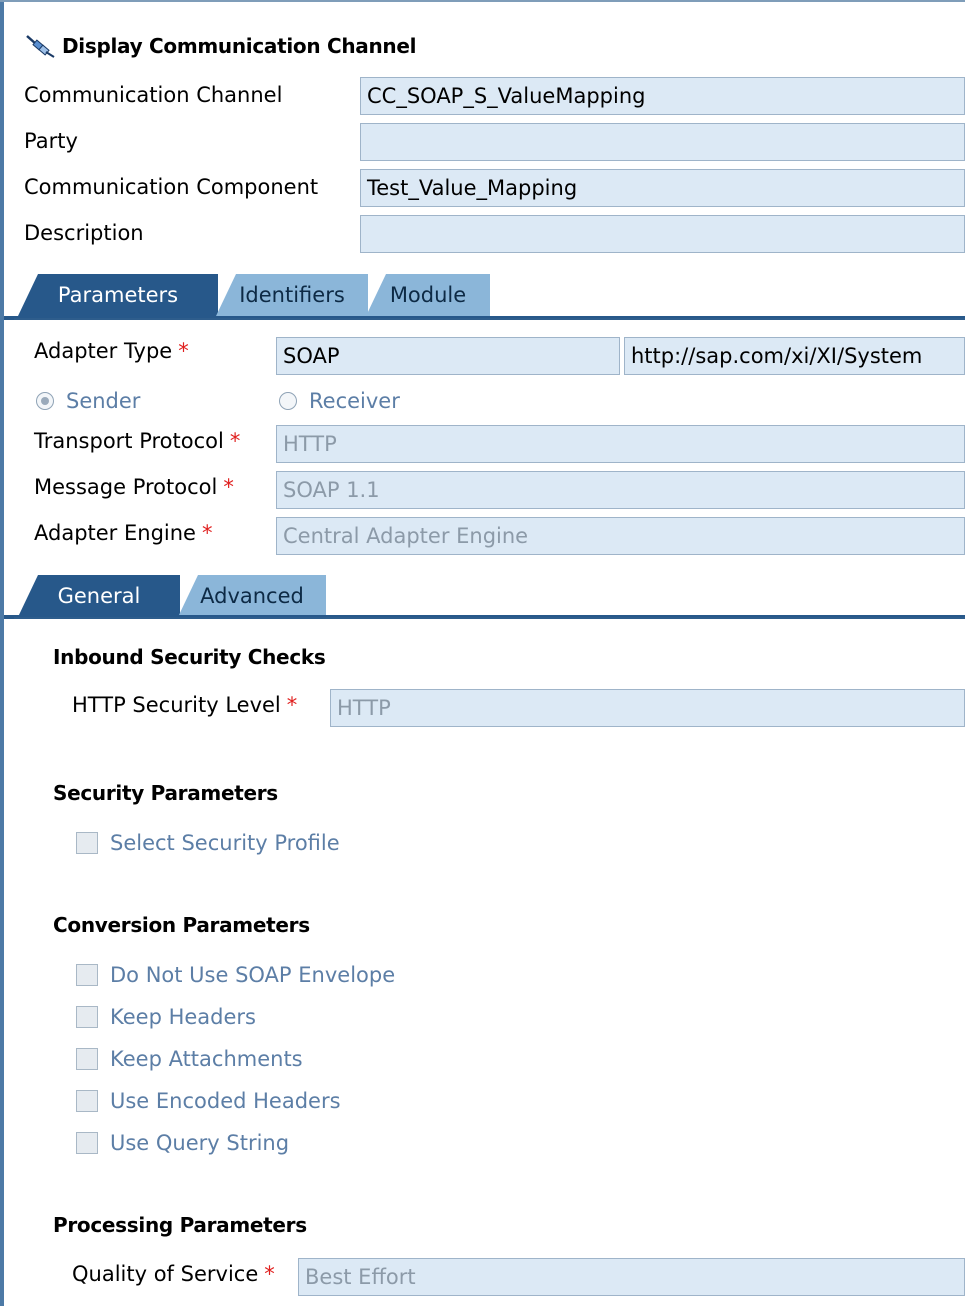 Image resolution: width=965 pixels, height=1306 pixels. What do you see at coordinates (235, 975) in the screenshot?
I see `no-soap-envelope-checkbox: Do Not Use SOAP Envelope` at bounding box center [235, 975].